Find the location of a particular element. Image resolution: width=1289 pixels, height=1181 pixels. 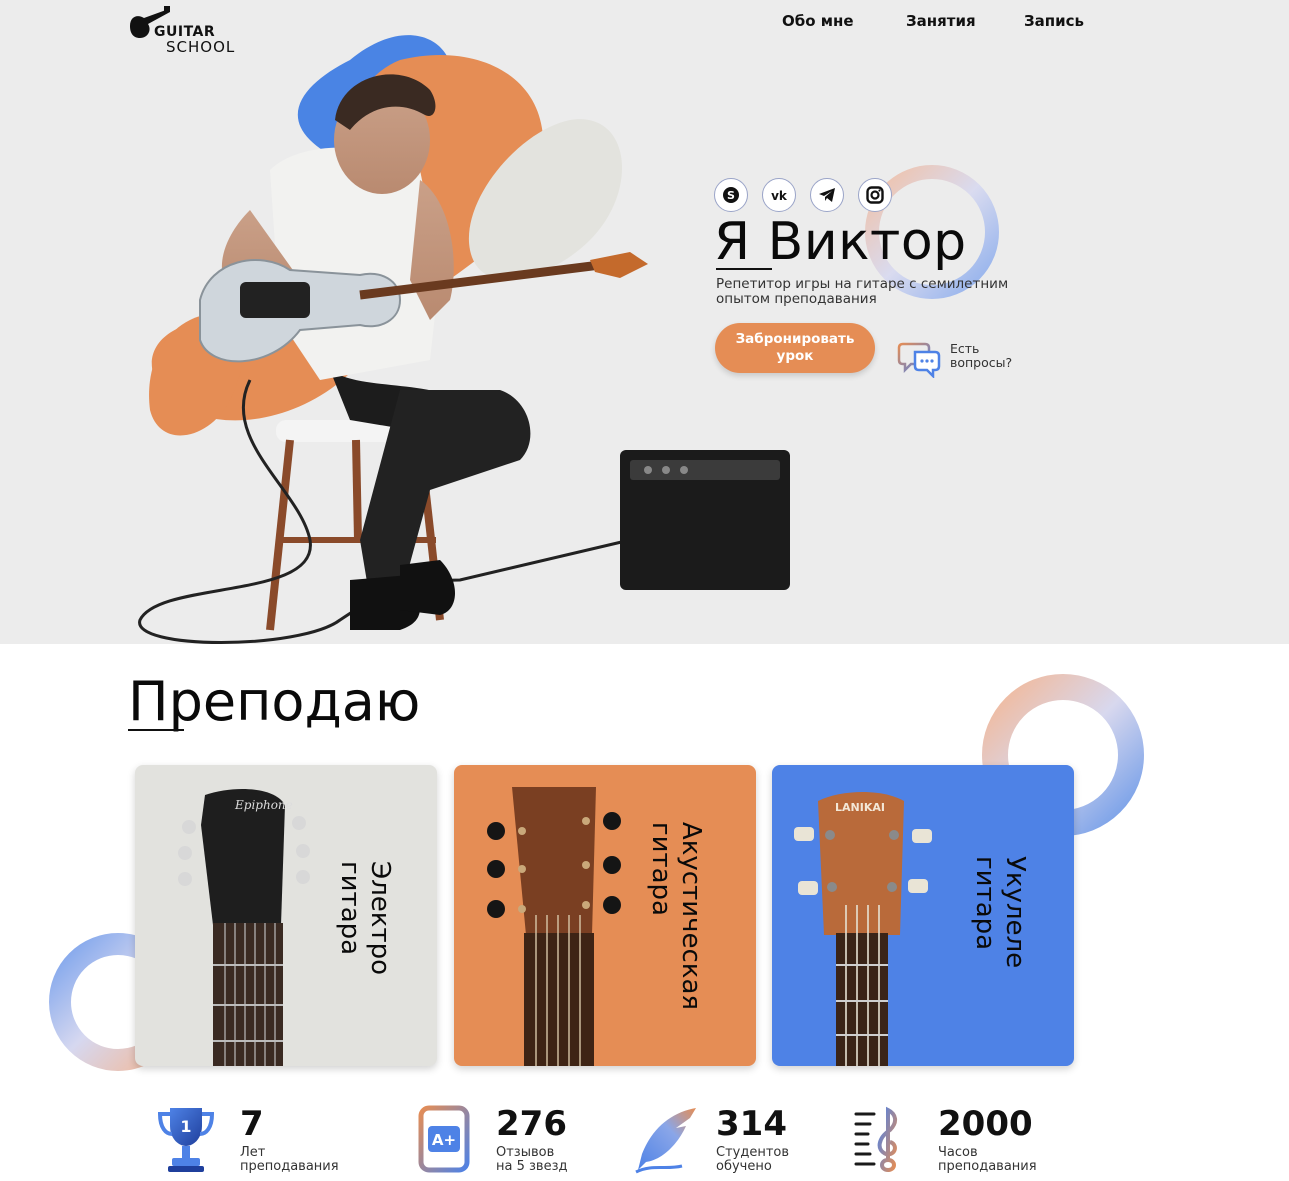

stat-hours-caption-line2: преподавания is located at coordinates (987, 1166).